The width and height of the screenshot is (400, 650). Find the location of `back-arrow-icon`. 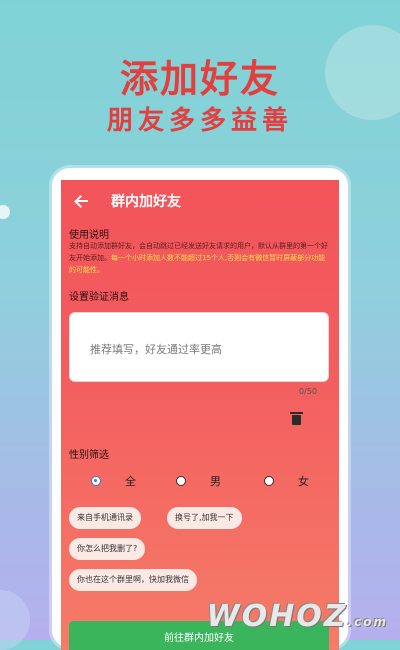

back-arrow-icon is located at coordinates (82, 201).